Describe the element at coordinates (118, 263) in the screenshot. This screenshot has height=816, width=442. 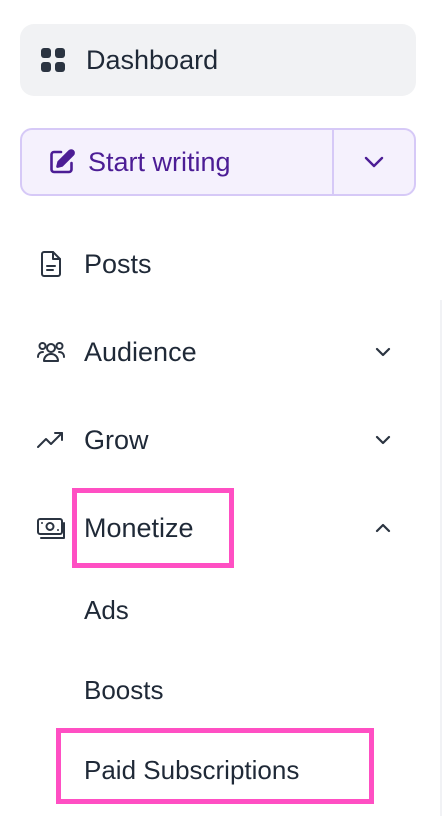
I see `sidebar-item-label: Posts` at that location.